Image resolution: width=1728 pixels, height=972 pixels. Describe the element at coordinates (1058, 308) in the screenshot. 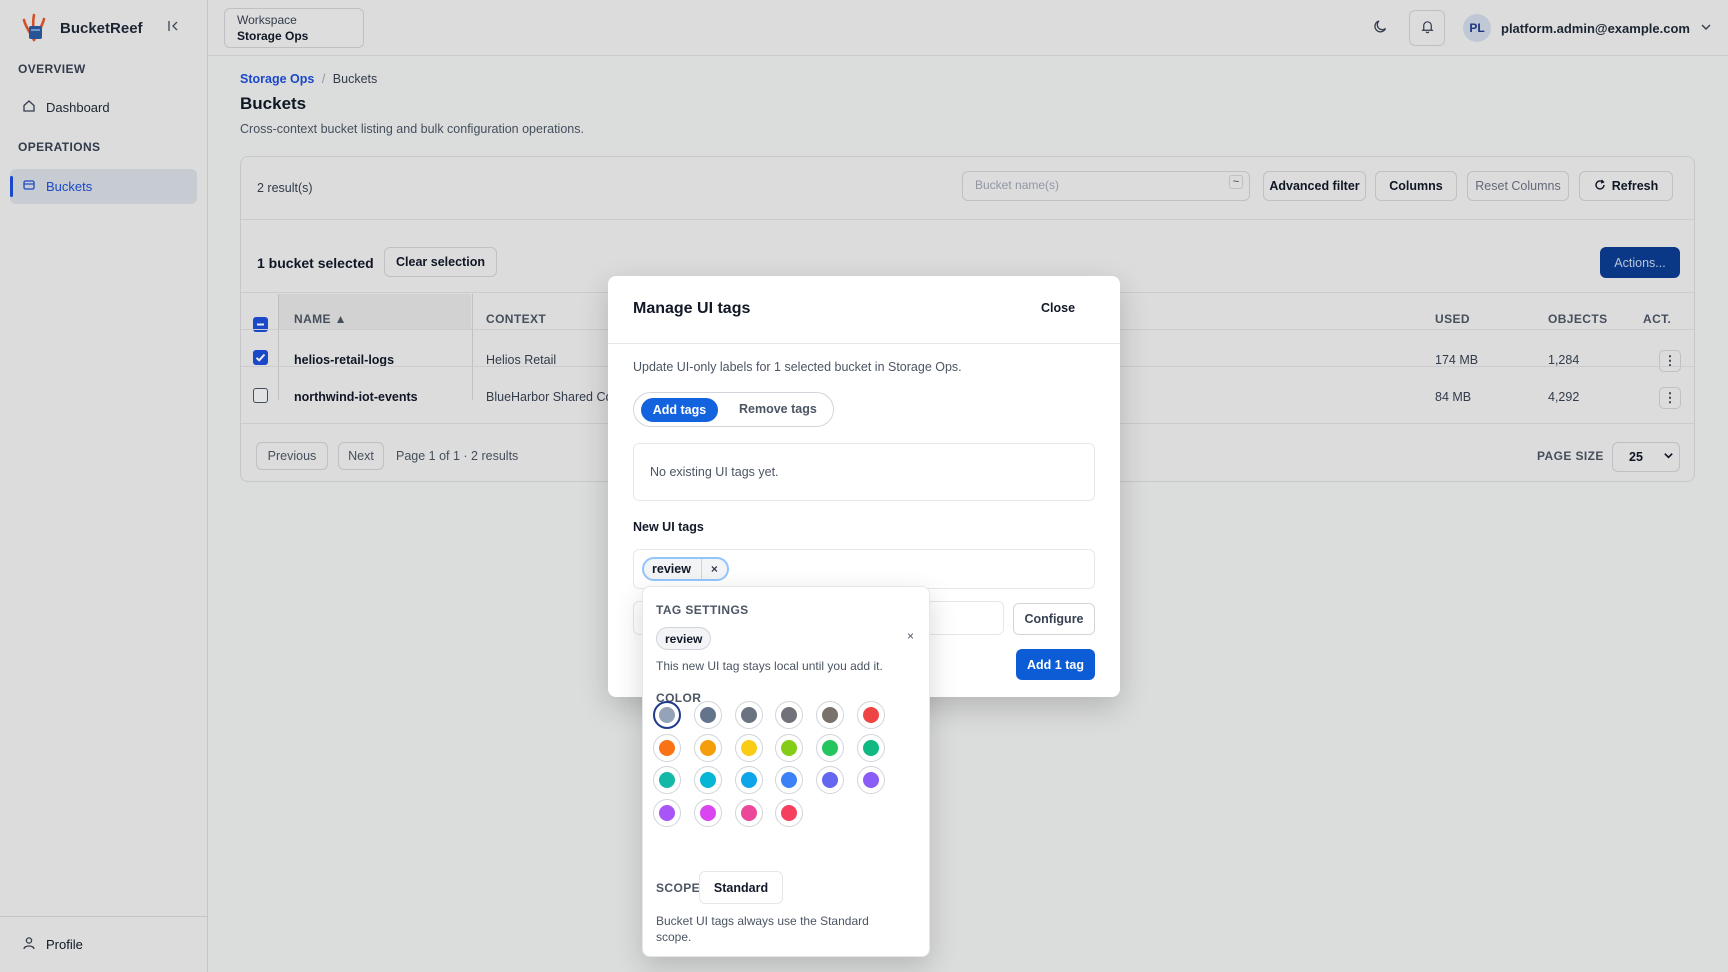

I see `close-button: Close` at that location.